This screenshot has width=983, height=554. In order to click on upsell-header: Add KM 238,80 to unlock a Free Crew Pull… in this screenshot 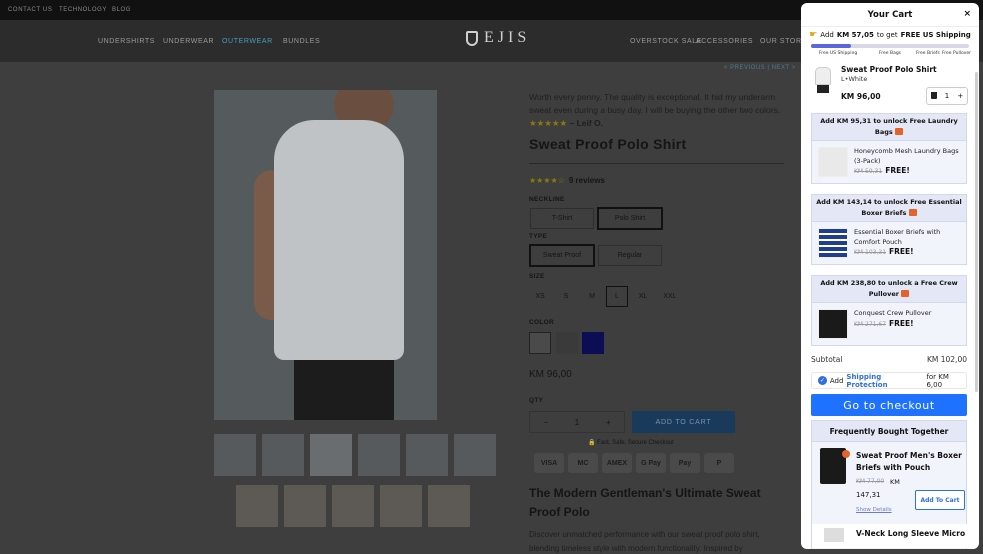, I will do `click(889, 290)`.